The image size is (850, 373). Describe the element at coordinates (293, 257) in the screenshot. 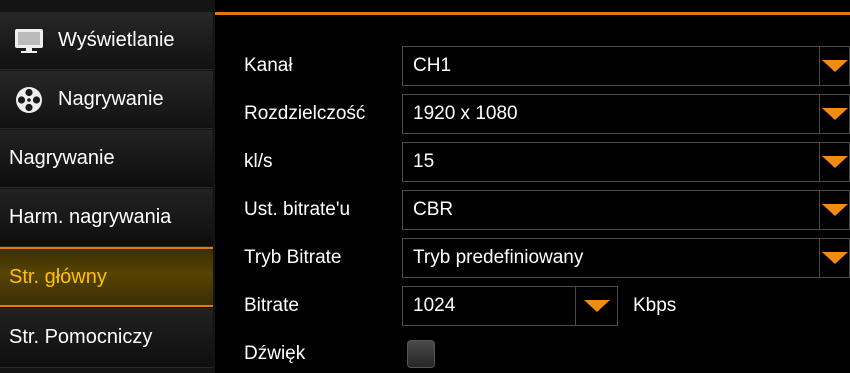

I see `bitrate-type-label: Tryb Bitrate` at that location.